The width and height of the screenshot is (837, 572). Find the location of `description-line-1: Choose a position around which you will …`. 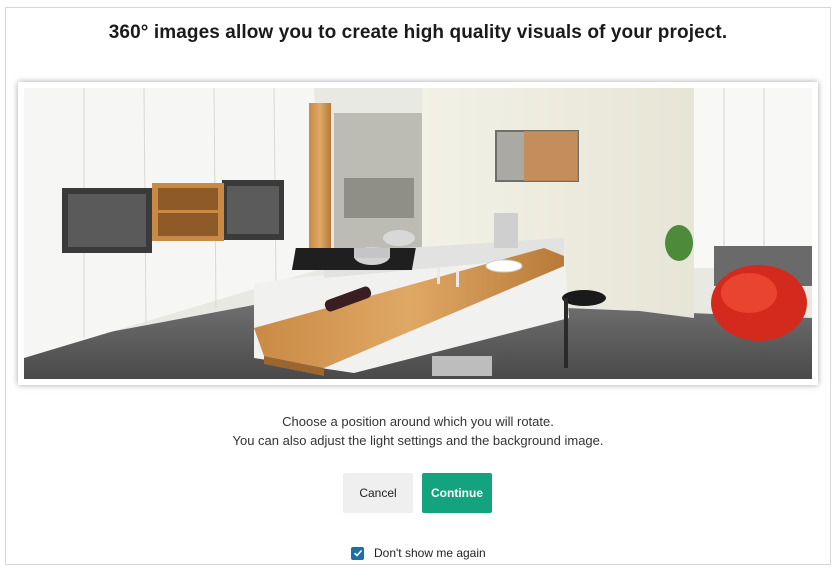

description-line-1: Choose a position around which you will … is located at coordinates (418, 421).